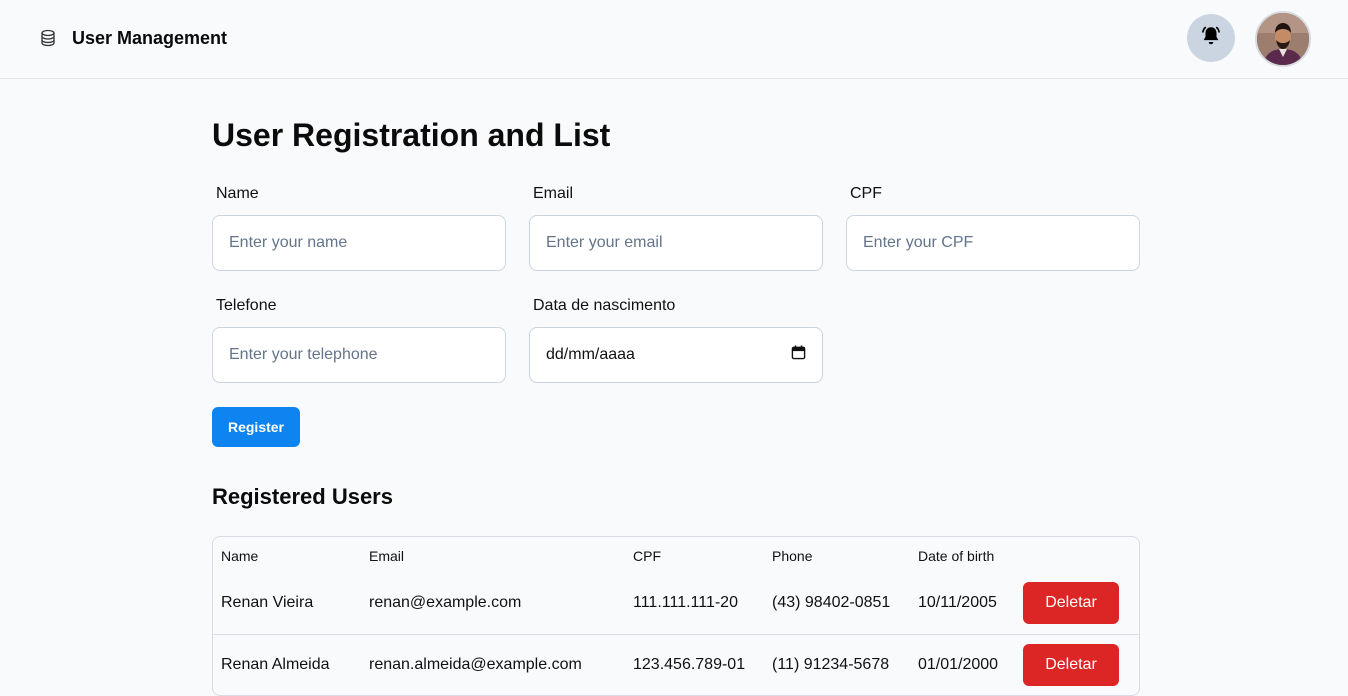  Describe the element at coordinates (918, 242) in the screenshot. I see `cpf-placeholder: Enter your CPF` at that location.